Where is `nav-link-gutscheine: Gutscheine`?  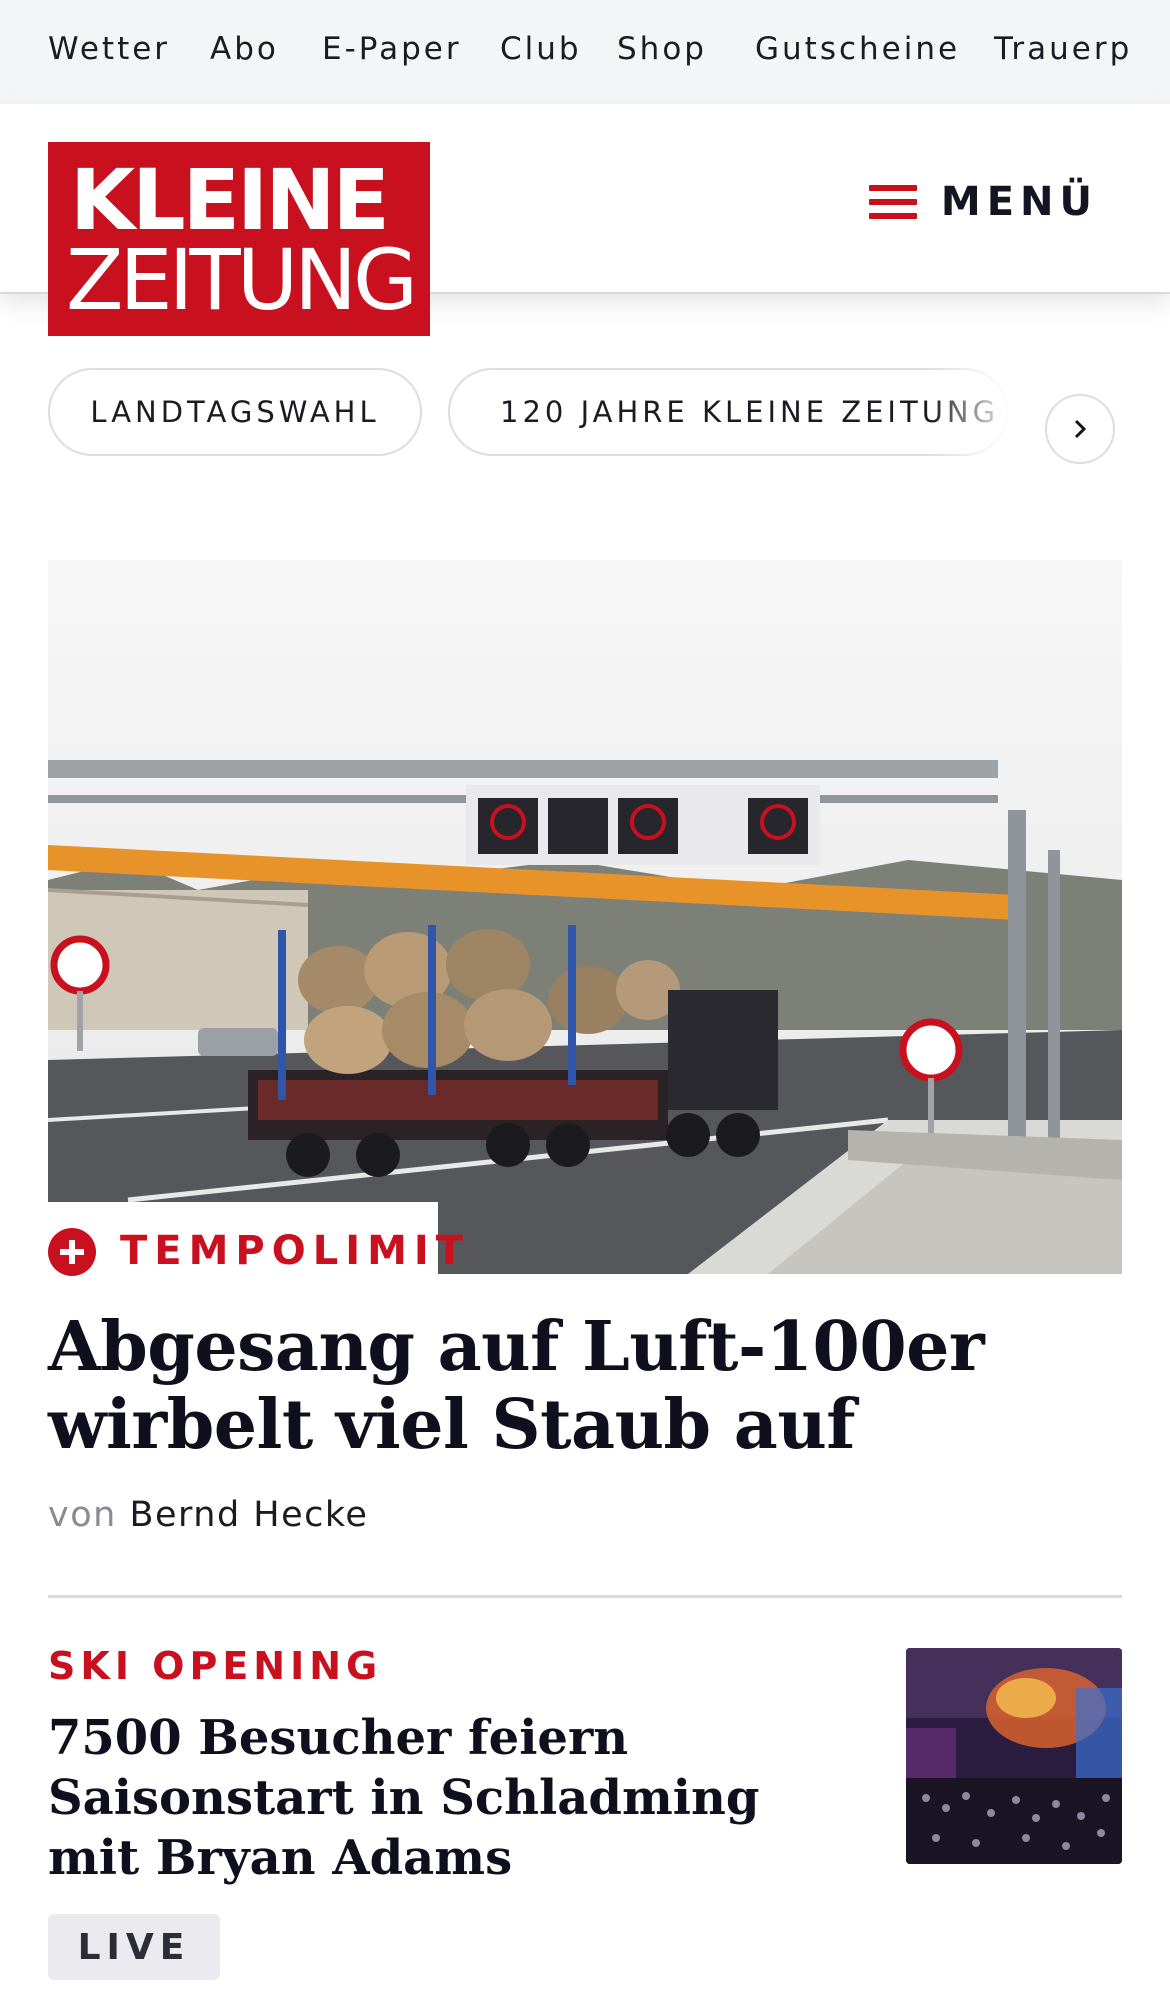 nav-link-gutscheine: Gutscheine is located at coordinates (857, 49).